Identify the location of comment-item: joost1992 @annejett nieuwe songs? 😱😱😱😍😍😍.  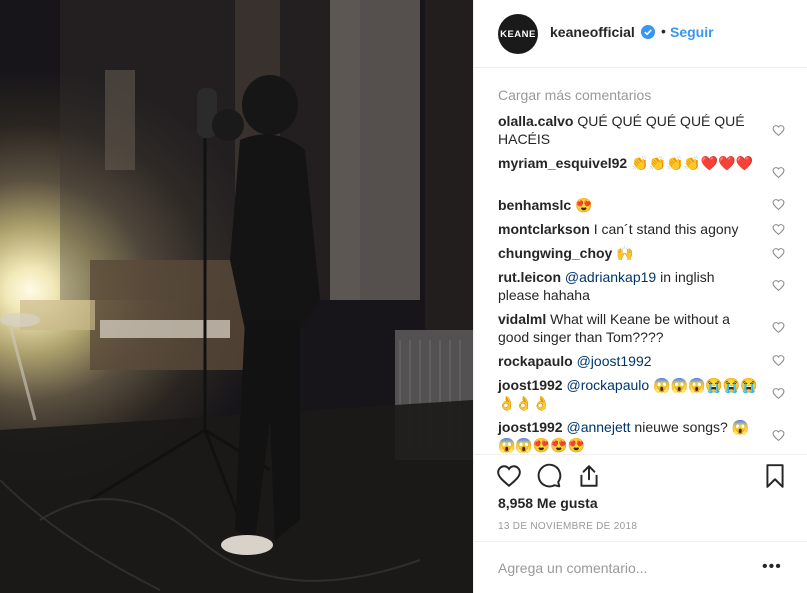
(628, 436).